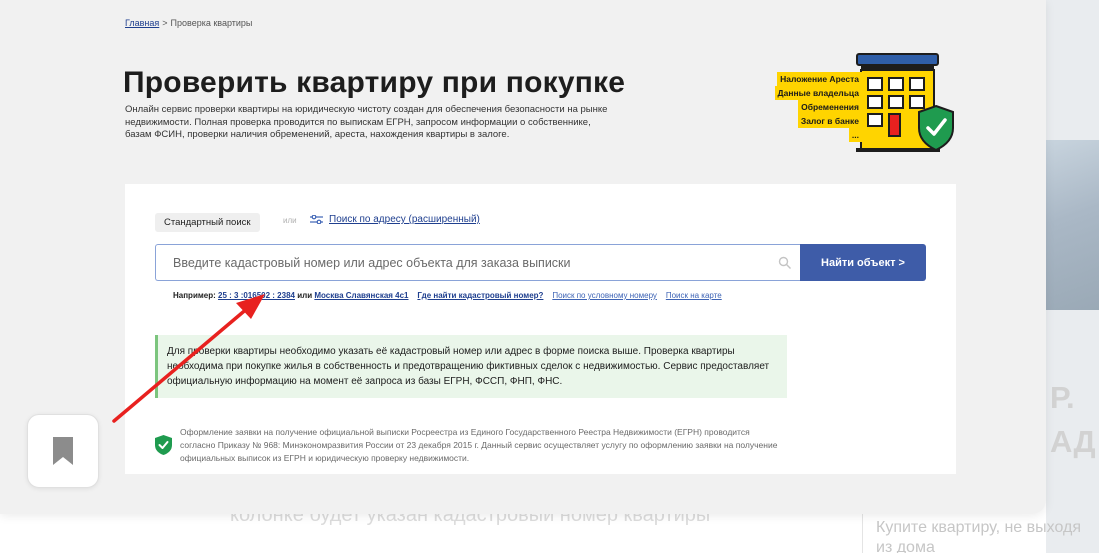 Image resolution: width=1099 pixels, height=553 pixels. I want to click on search-icon, so click(785, 263).